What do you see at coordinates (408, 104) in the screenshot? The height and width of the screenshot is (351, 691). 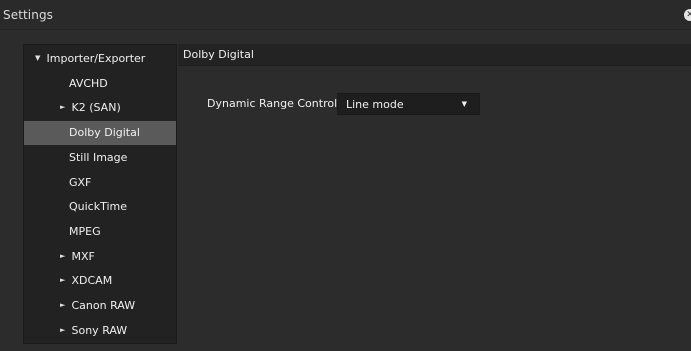 I see `dynamic-range-control-select: Line mode ▼` at bounding box center [408, 104].